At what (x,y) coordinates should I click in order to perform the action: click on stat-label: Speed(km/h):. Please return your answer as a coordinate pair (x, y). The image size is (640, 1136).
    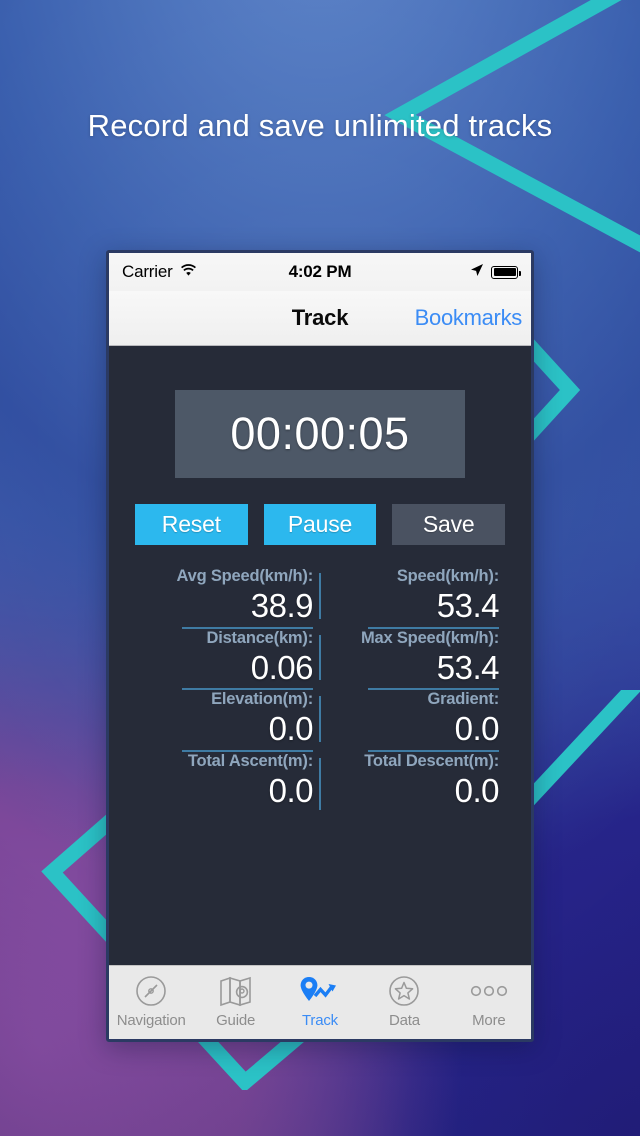
    Looking at the image, I should click on (447, 576).